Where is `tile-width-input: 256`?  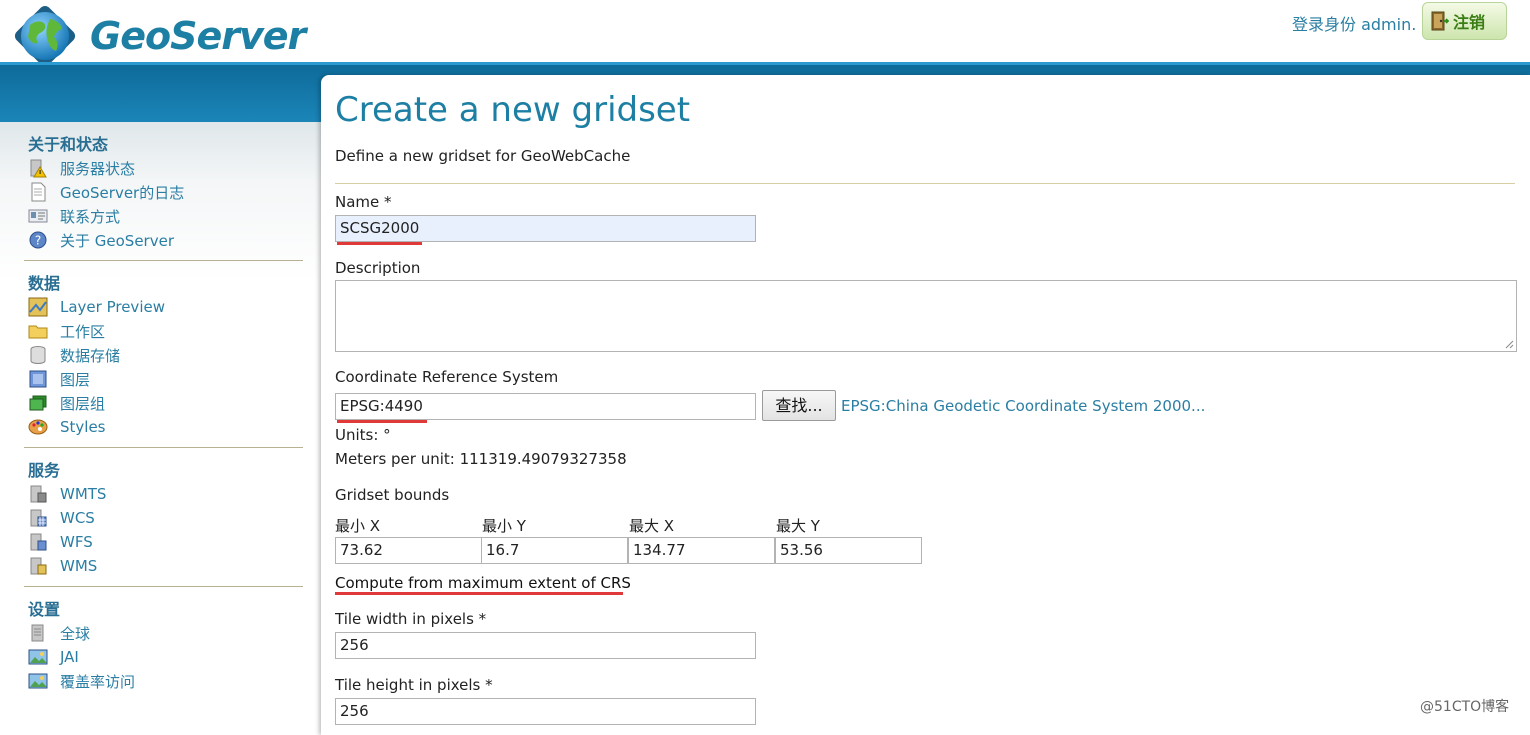 tile-width-input: 256 is located at coordinates (545, 645).